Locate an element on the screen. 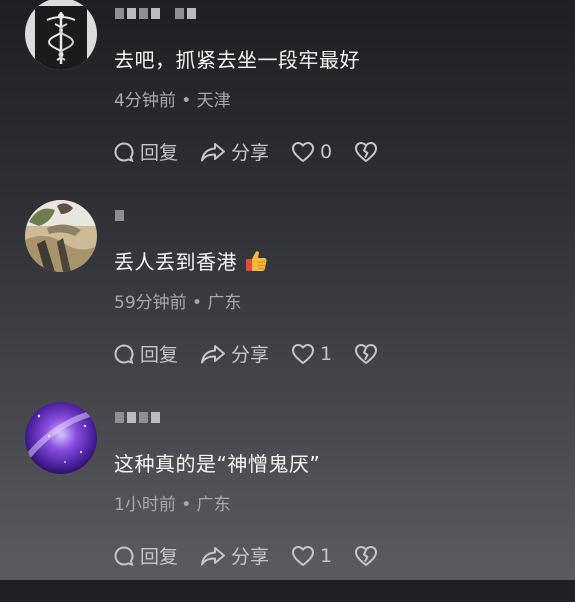 The width and height of the screenshot is (575, 602). comment-text-body: 这种真的是“神憎鬼厌” is located at coordinates (217, 464).